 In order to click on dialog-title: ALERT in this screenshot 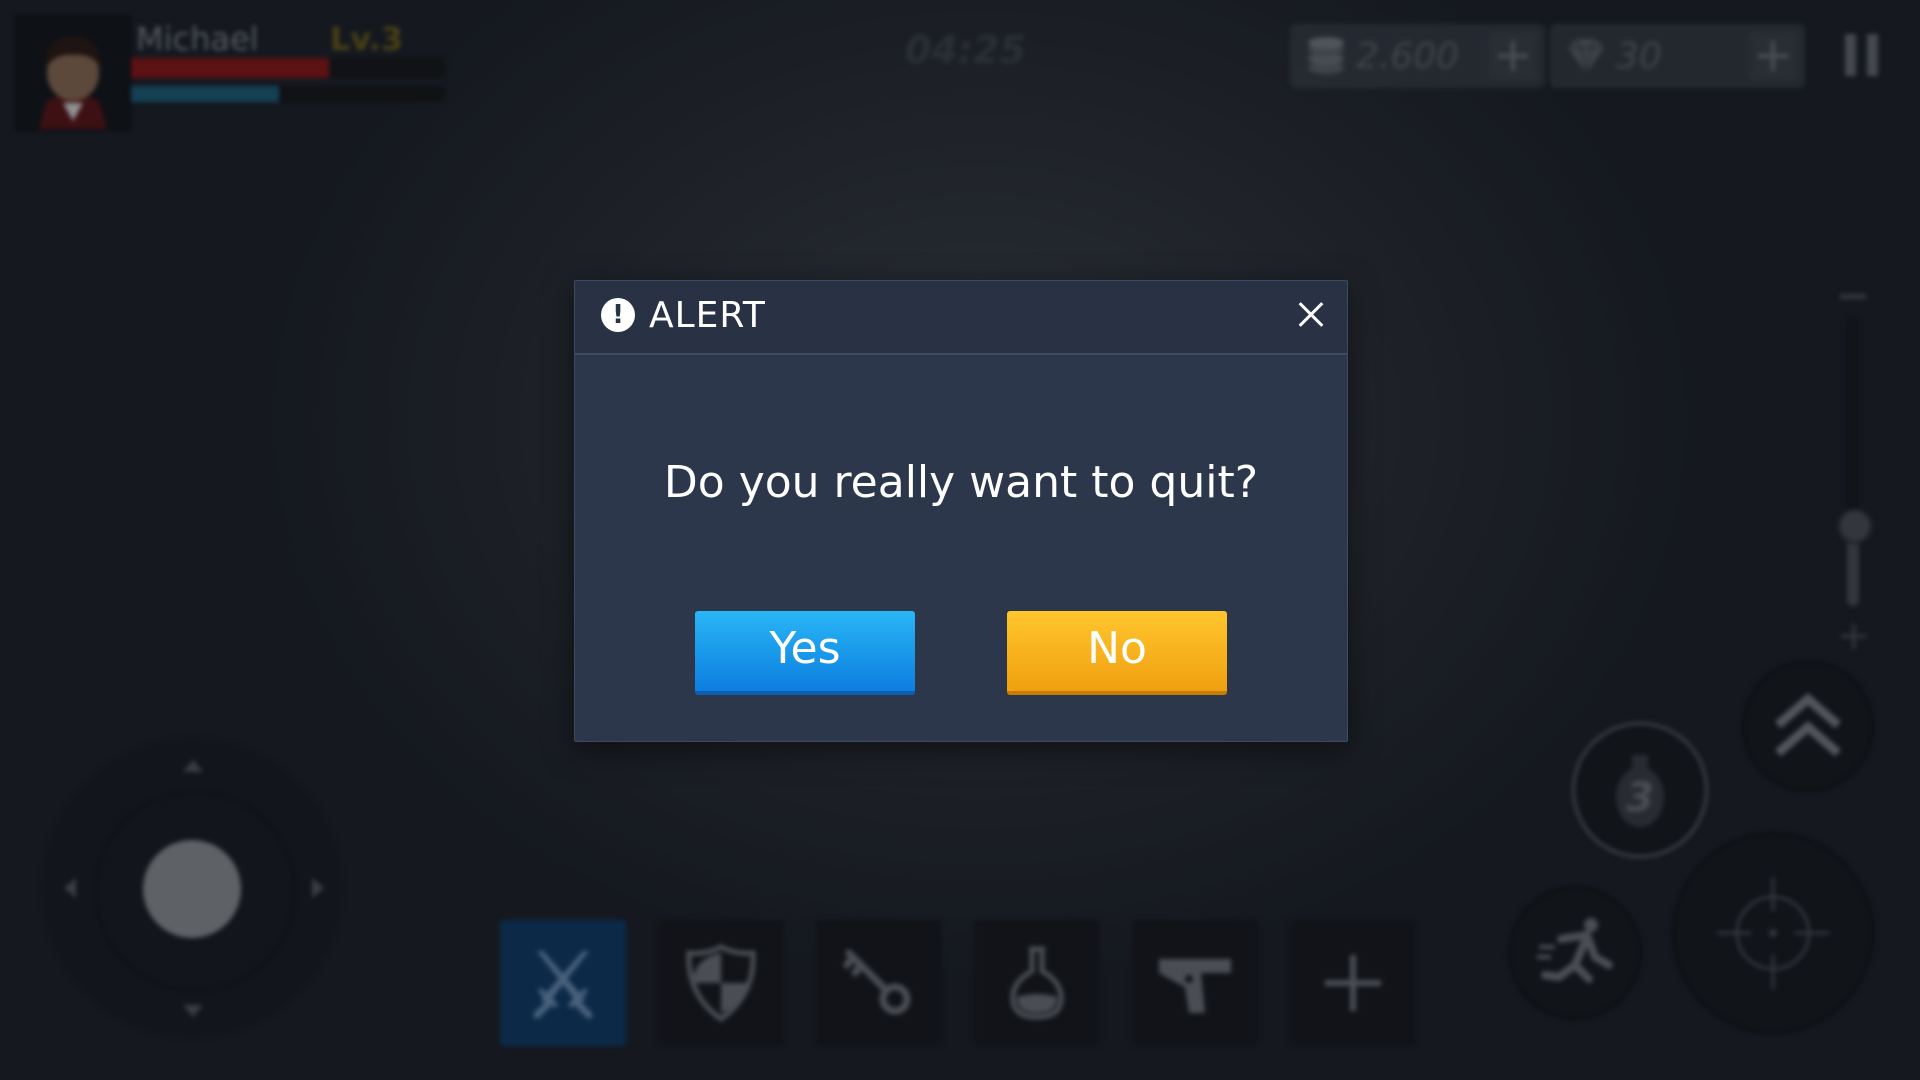, I will do `click(707, 315)`.